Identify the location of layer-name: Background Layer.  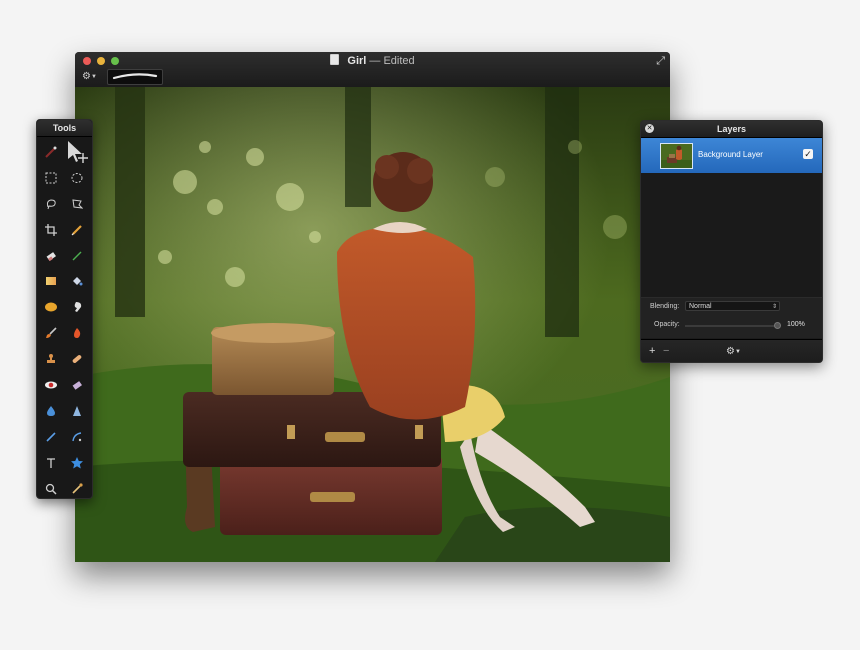
(730, 154).